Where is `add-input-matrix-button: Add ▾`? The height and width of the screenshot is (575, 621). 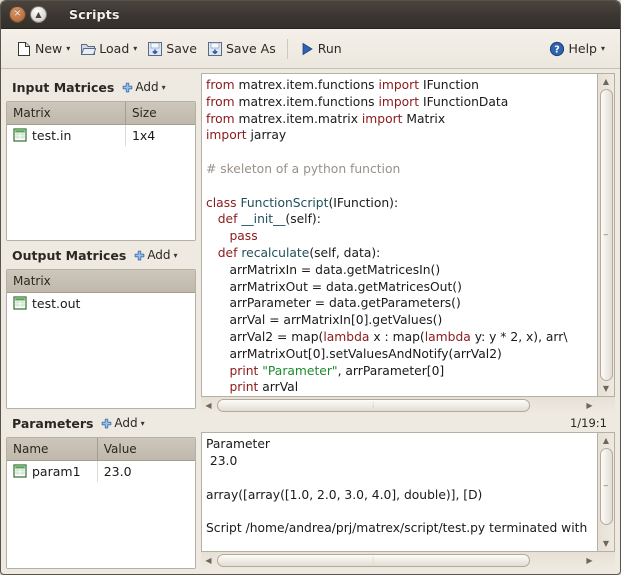
add-input-matrix-button: Add ▾ is located at coordinates (143, 87).